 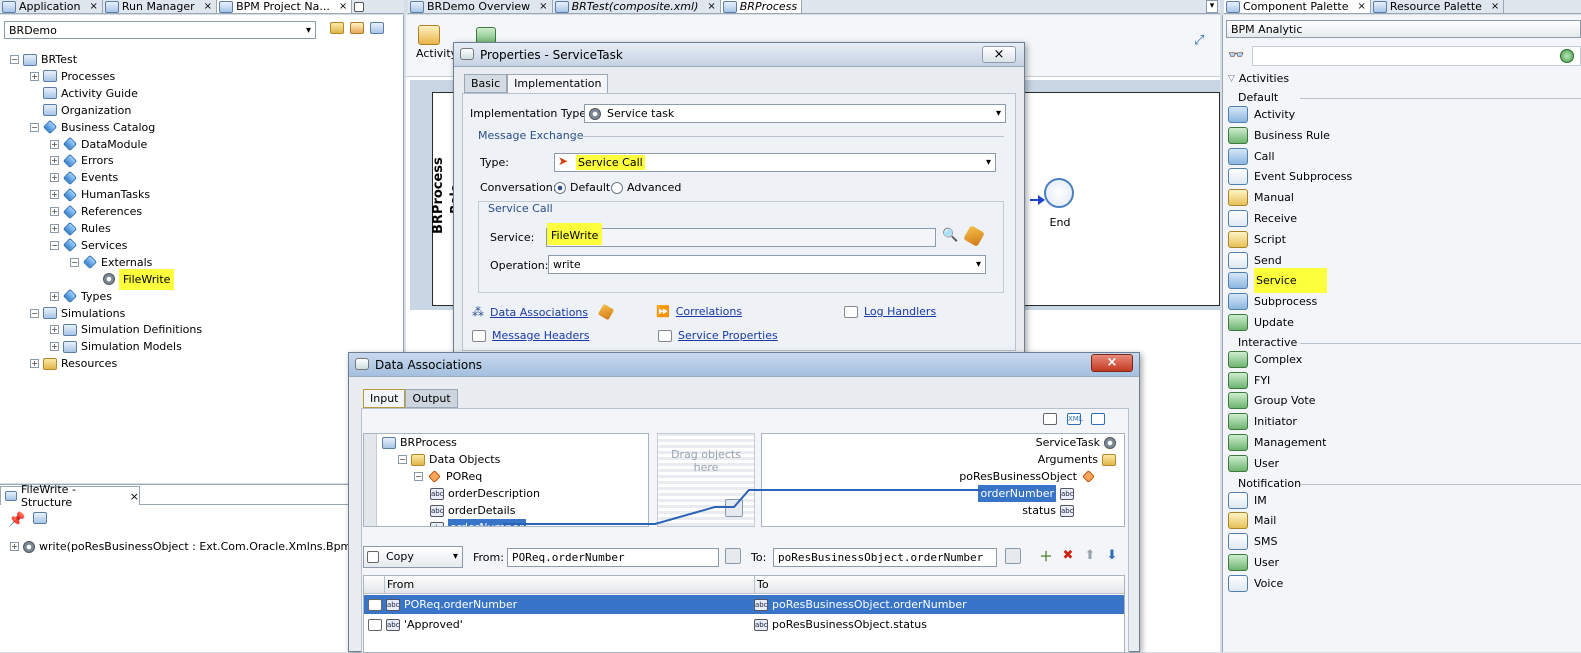 What do you see at coordinates (761, 6) in the screenshot?
I see `tab-brprocess: BRProcess` at bounding box center [761, 6].